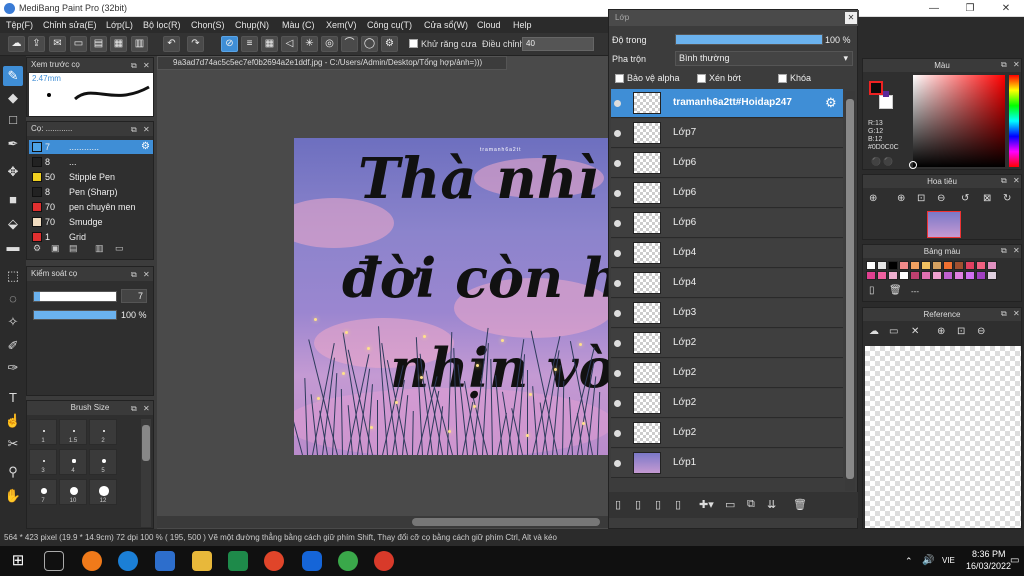  I want to click on circle-snap-icon: ◎, so click(329, 44).